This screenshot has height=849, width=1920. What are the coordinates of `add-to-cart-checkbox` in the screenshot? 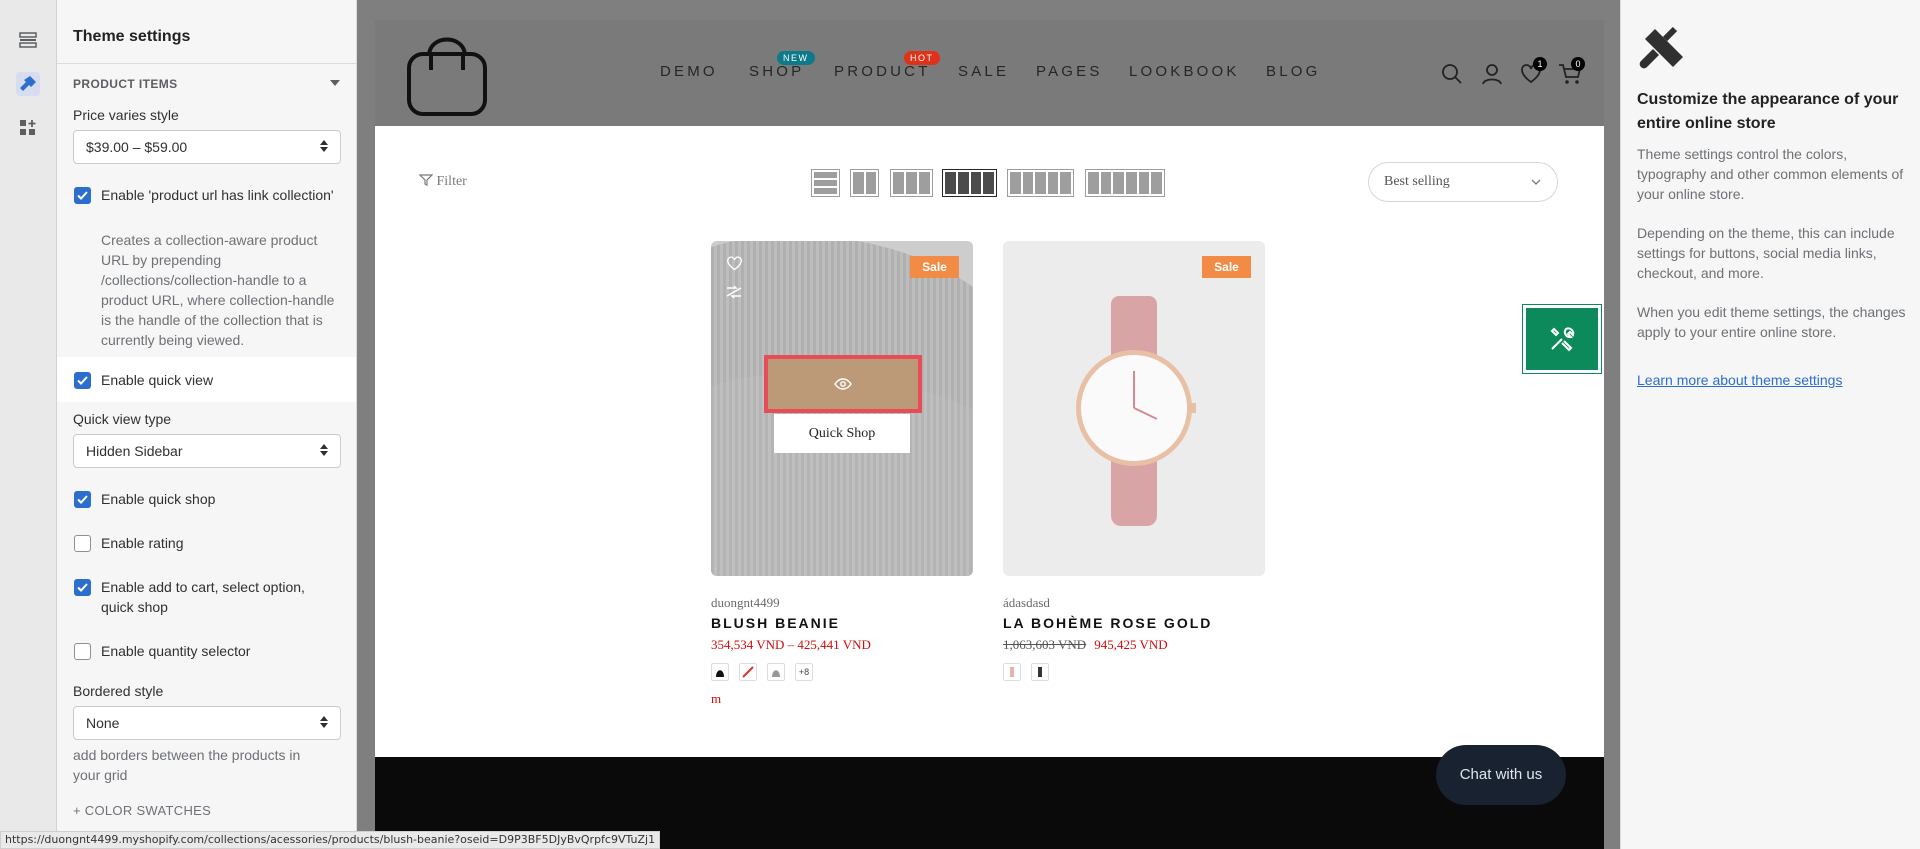 It's located at (82, 587).